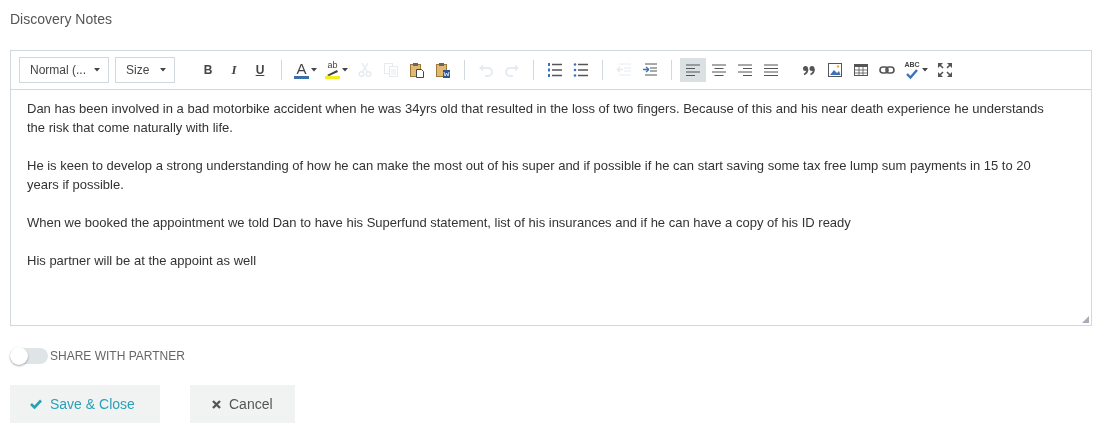  What do you see at coordinates (208, 70) in the screenshot?
I see `bold-button: B` at bounding box center [208, 70].